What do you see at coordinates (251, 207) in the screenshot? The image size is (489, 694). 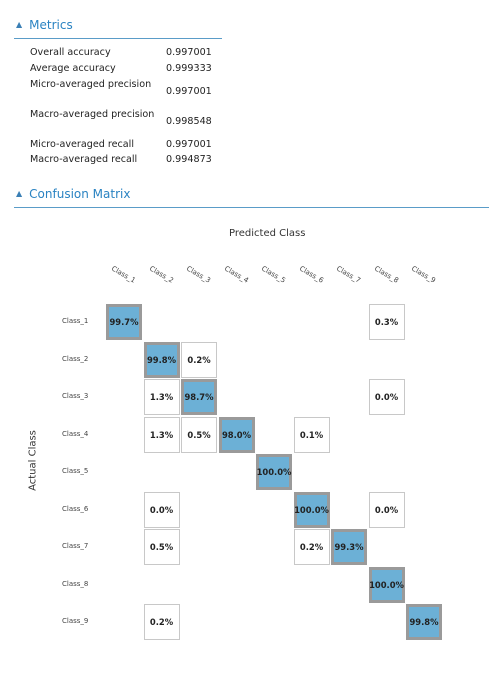 I see `confusion-divider` at bounding box center [251, 207].